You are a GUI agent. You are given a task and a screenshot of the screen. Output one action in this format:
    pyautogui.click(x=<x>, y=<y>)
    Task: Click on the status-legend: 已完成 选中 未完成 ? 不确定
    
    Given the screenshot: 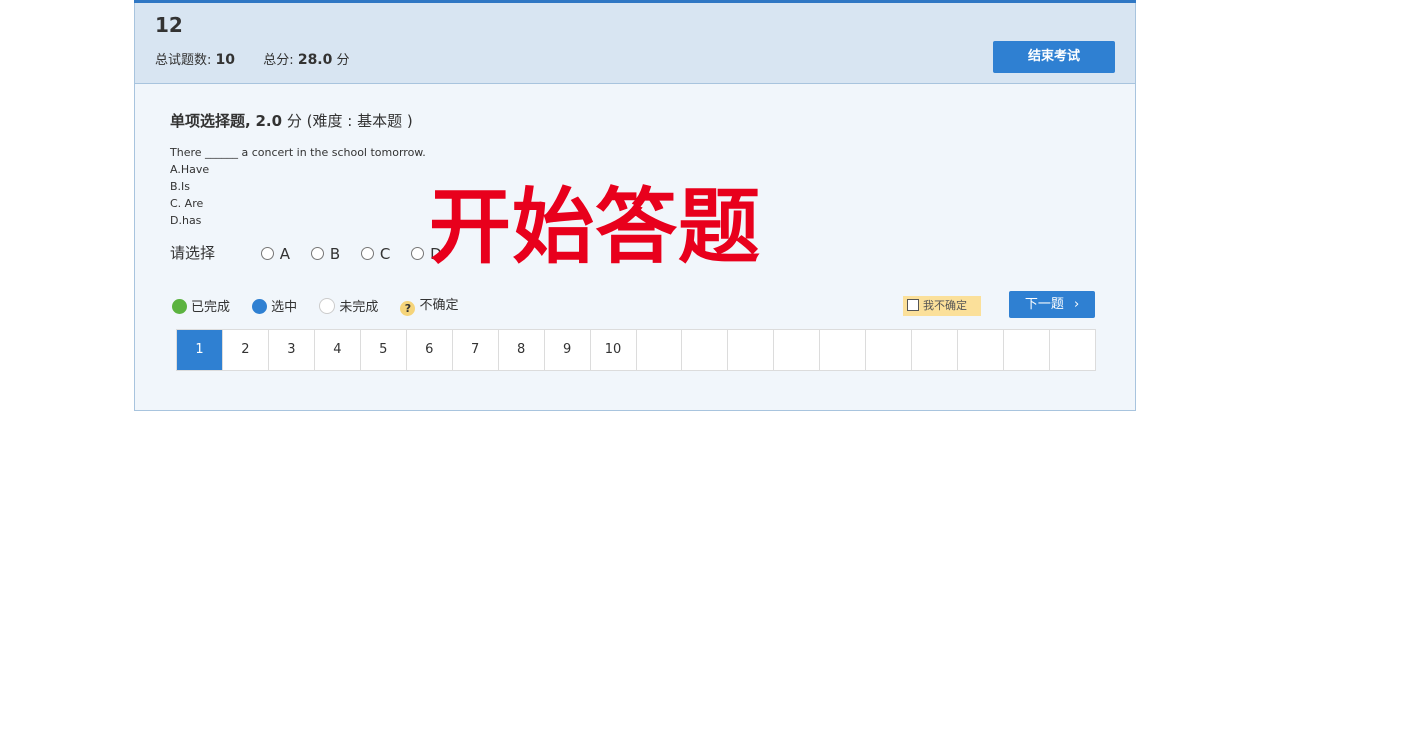 What is the action you would take?
    pyautogui.click(x=324, y=305)
    